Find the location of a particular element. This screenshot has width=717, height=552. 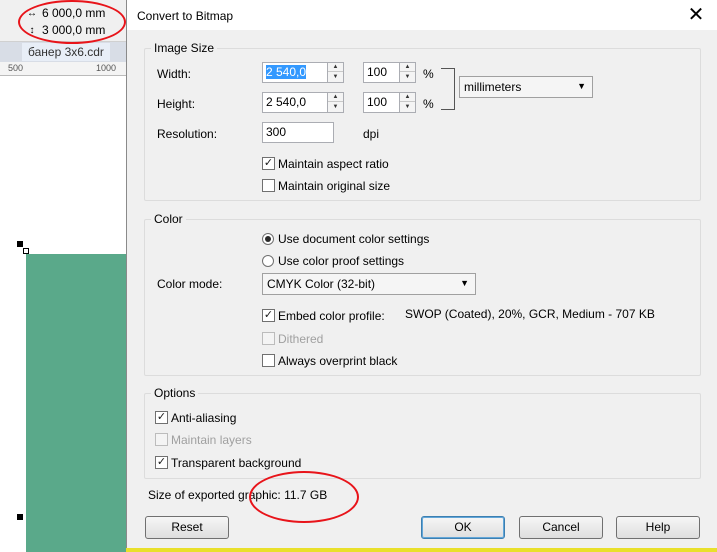

color-profile-name: SWOP (Coated), 20%, GCR, Medium - 707 KB is located at coordinates (530, 314).